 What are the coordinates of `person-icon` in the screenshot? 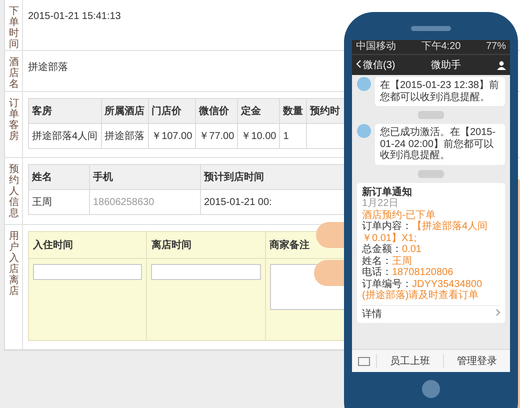 It's located at (501, 65).